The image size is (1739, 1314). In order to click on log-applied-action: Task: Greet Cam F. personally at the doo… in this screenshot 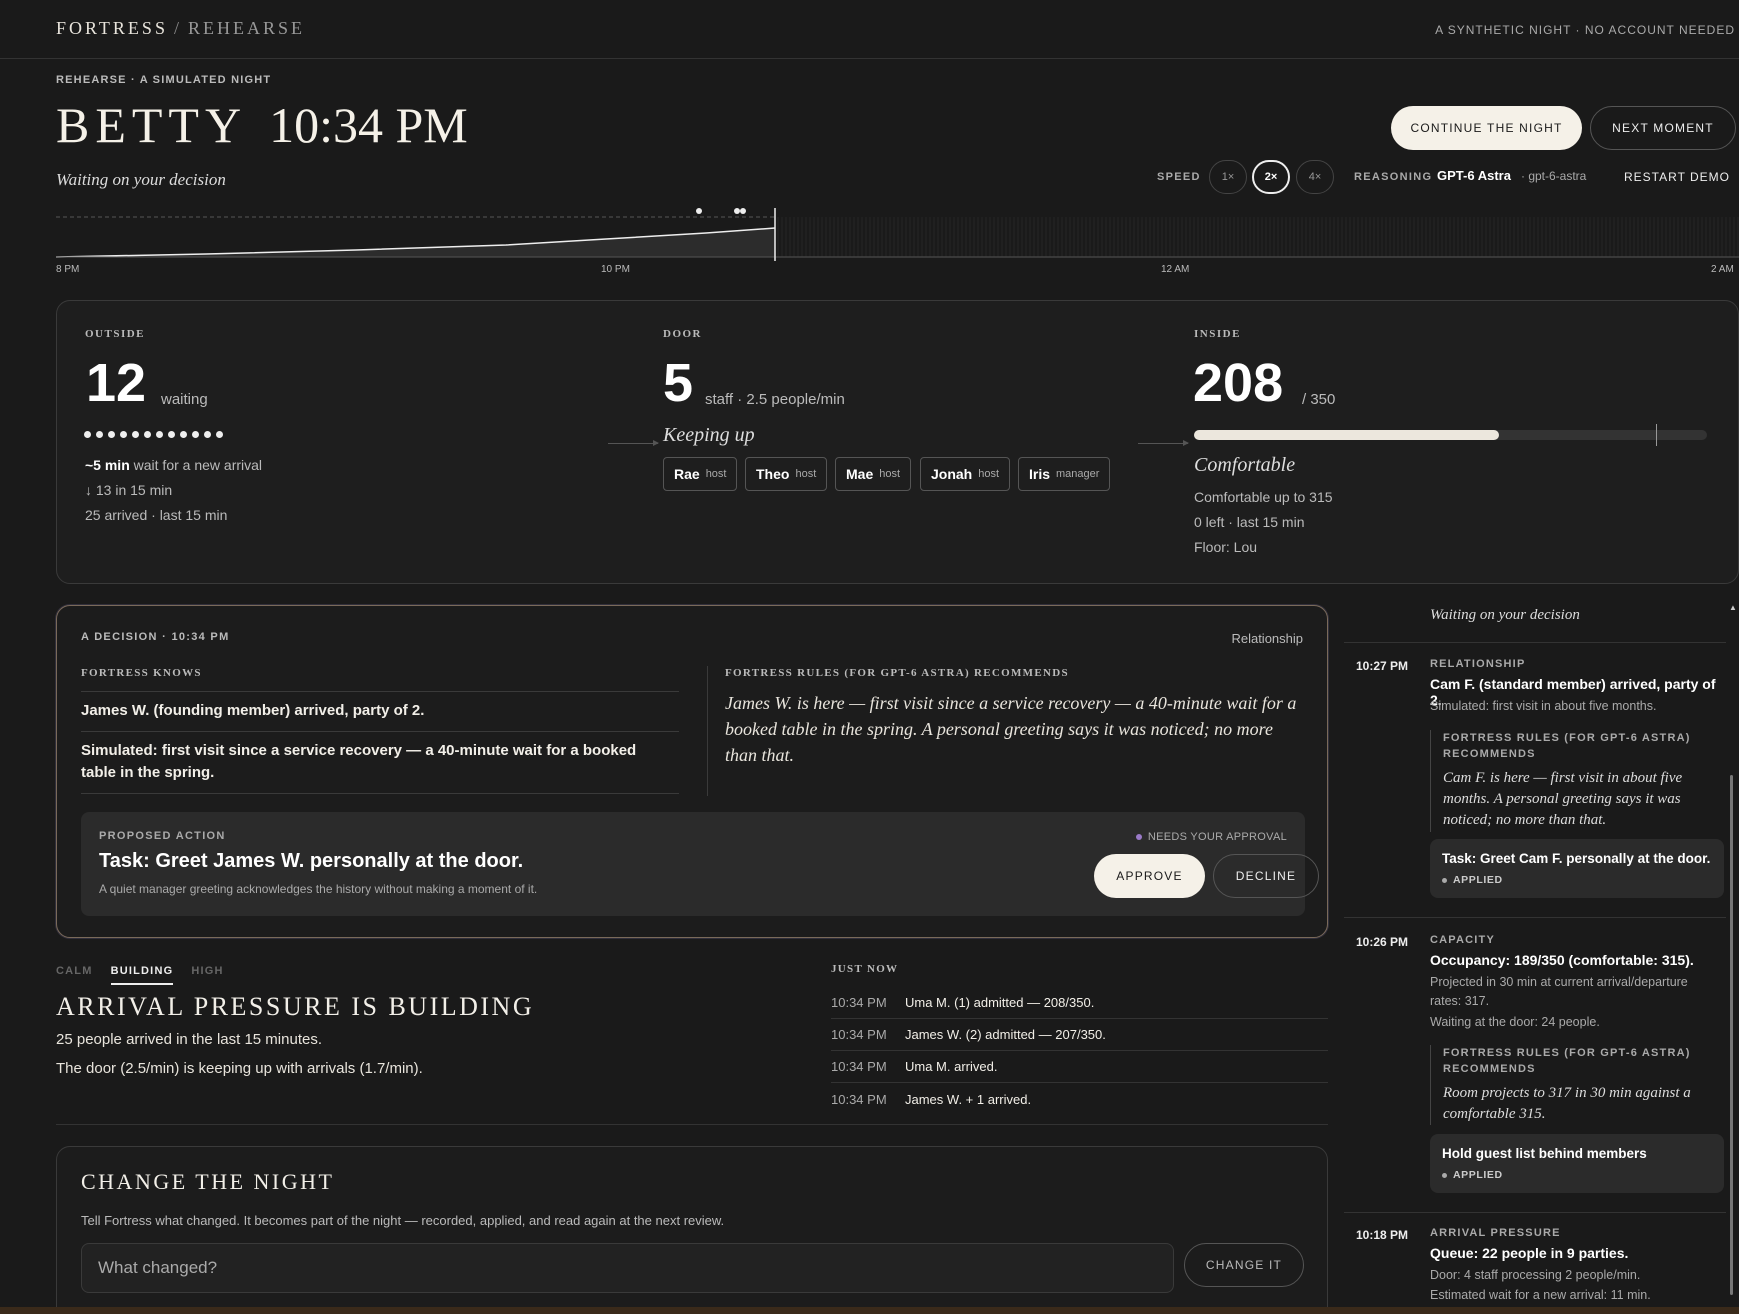, I will do `click(1577, 868)`.